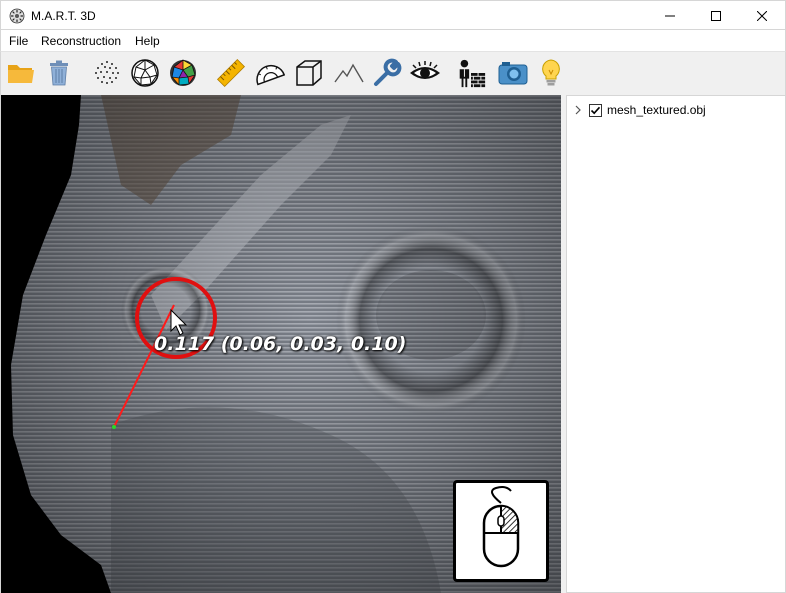 This screenshot has height=593, width=786. I want to click on bounding-box-button, so click(309, 73).